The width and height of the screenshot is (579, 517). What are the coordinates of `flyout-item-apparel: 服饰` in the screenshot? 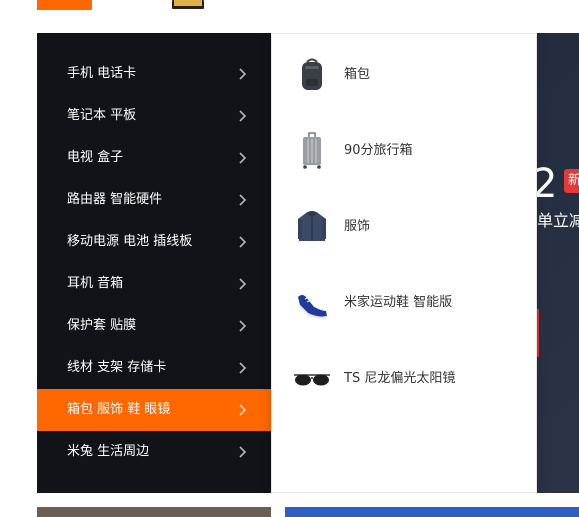 It's located at (405, 227).